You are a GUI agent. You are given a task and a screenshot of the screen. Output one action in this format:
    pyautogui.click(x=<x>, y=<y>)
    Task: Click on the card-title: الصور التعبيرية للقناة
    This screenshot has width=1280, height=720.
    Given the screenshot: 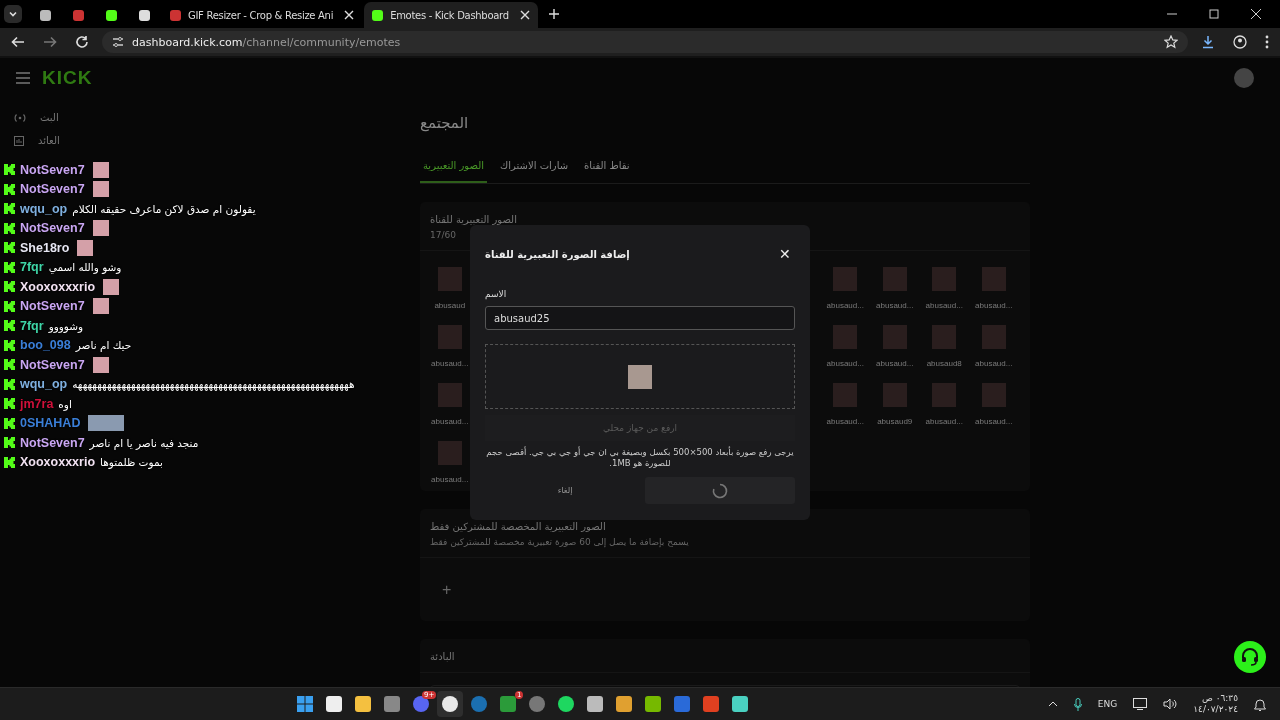 What is the action you would take?
    pyautogui.click(x=473, y=219)
    